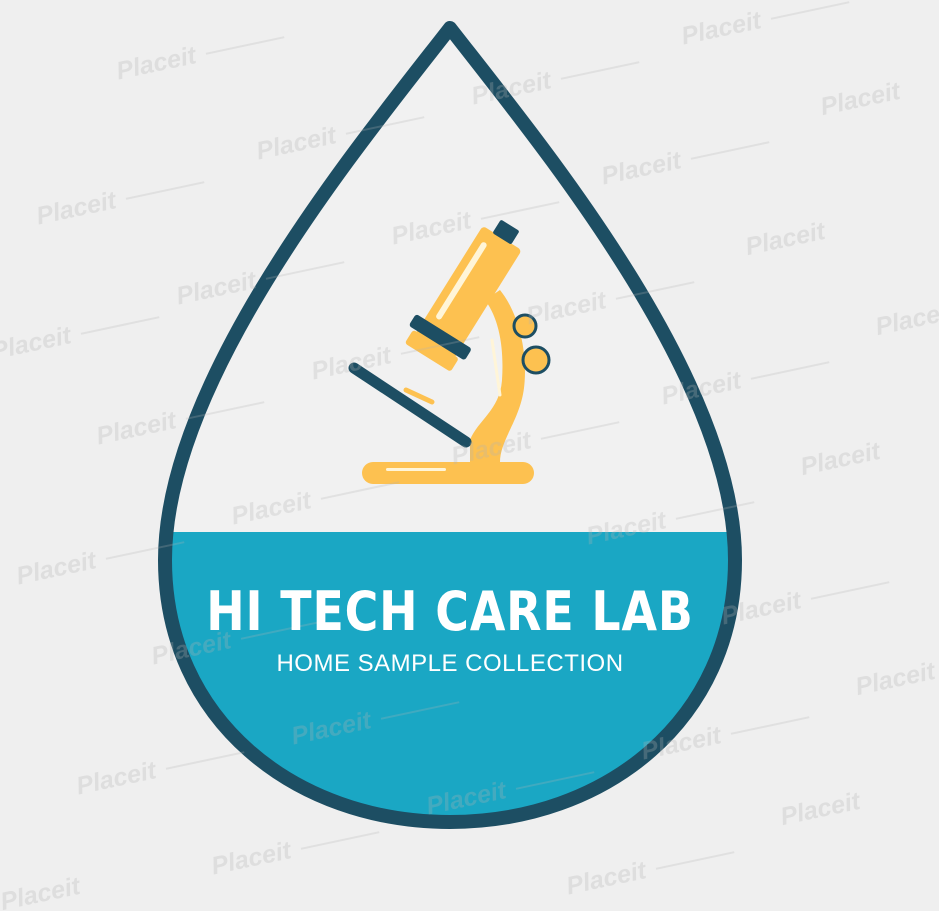  I want to click on brand-tagline: HOME SAMPLE COLLECTION, so click(450, 663).